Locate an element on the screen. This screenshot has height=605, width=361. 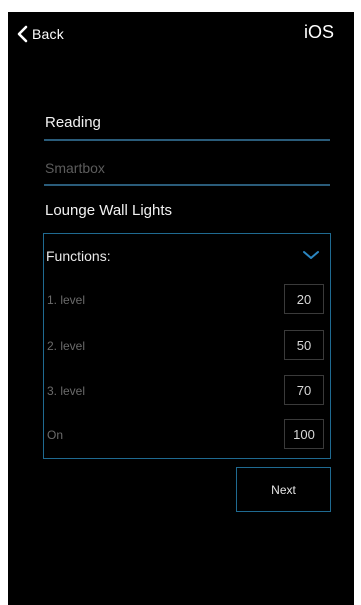
back-button: Back is located at coordinates (40, 34).